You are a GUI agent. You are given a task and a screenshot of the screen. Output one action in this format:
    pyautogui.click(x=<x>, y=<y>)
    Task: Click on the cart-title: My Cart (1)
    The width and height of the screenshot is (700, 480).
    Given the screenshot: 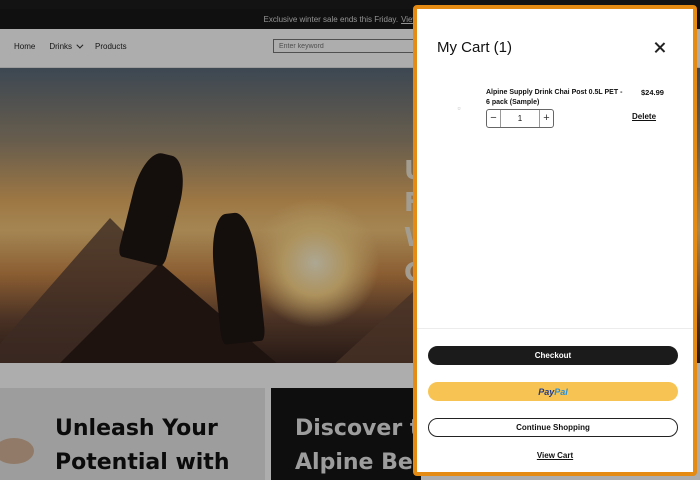 What is the action you would take?
    pyautogui.click(x=474, y=47)
    